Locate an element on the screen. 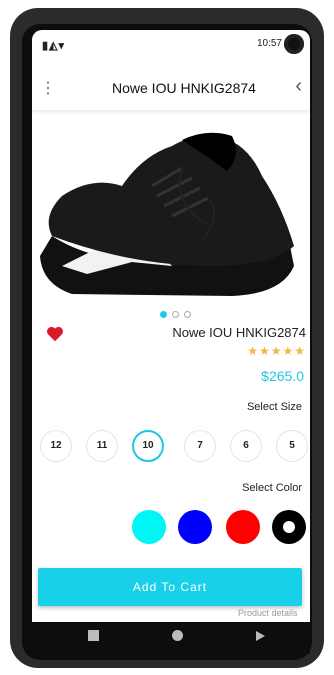  size-option: 12 is located at coordinates (56, 446).